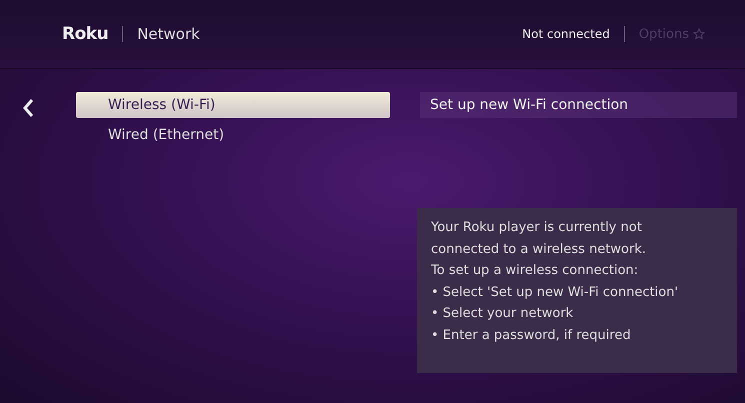 Image resolution: width=745 pixels, height=403 pixels. I want to click on connection-status: Not connected, so click(566, 34).